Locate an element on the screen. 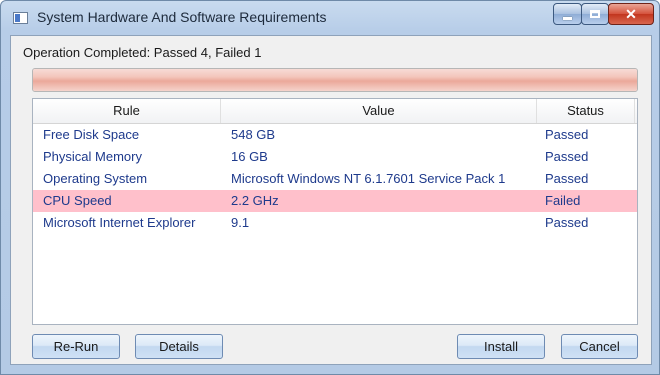  progress-bar-fill is located at coordinates (335, 80).